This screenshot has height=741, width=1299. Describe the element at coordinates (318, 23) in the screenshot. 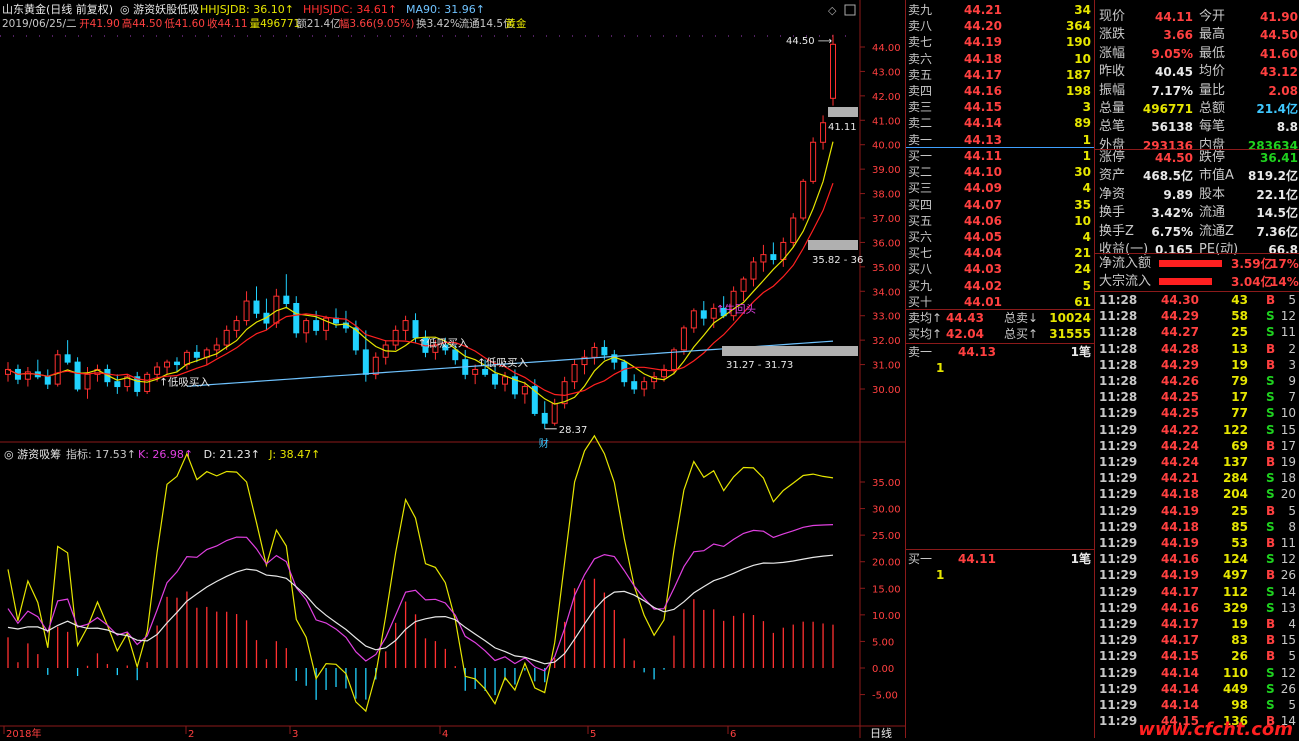

I see `info-item-6: 额21.4亿` at that location.